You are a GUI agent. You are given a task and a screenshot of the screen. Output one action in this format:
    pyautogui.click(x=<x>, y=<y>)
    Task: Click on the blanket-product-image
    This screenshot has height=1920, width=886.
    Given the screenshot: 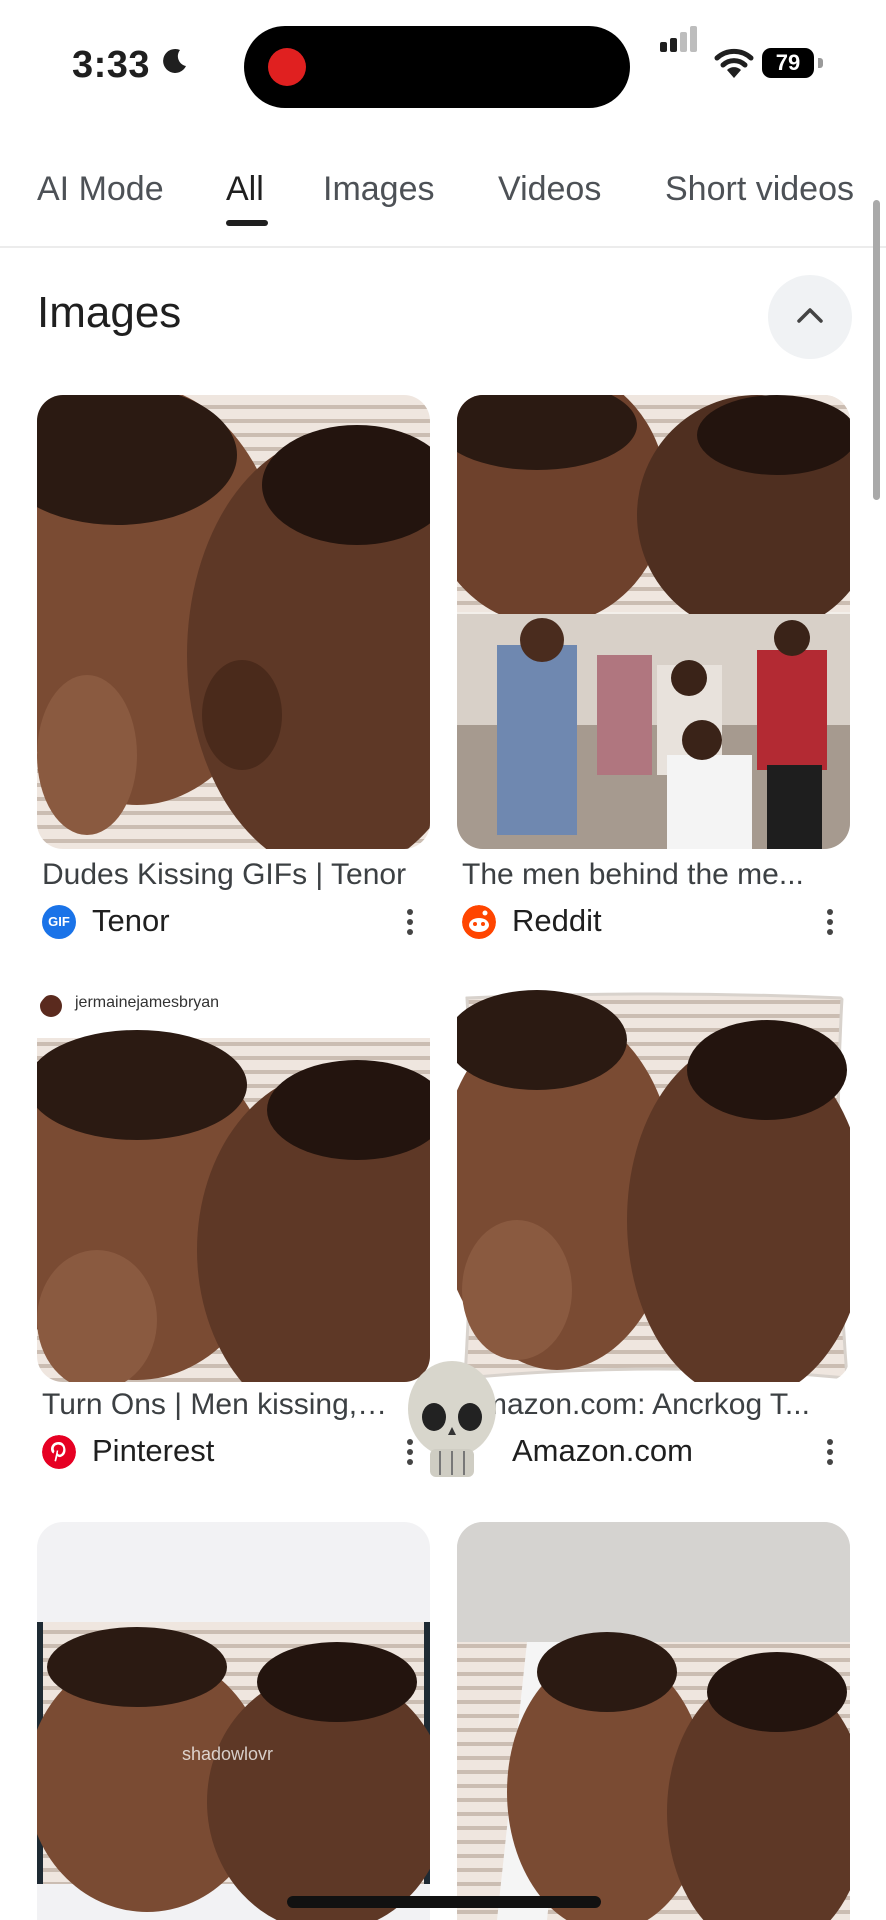 What is the action you would take?
    pyautogui.click(x=653, y=1721)
    